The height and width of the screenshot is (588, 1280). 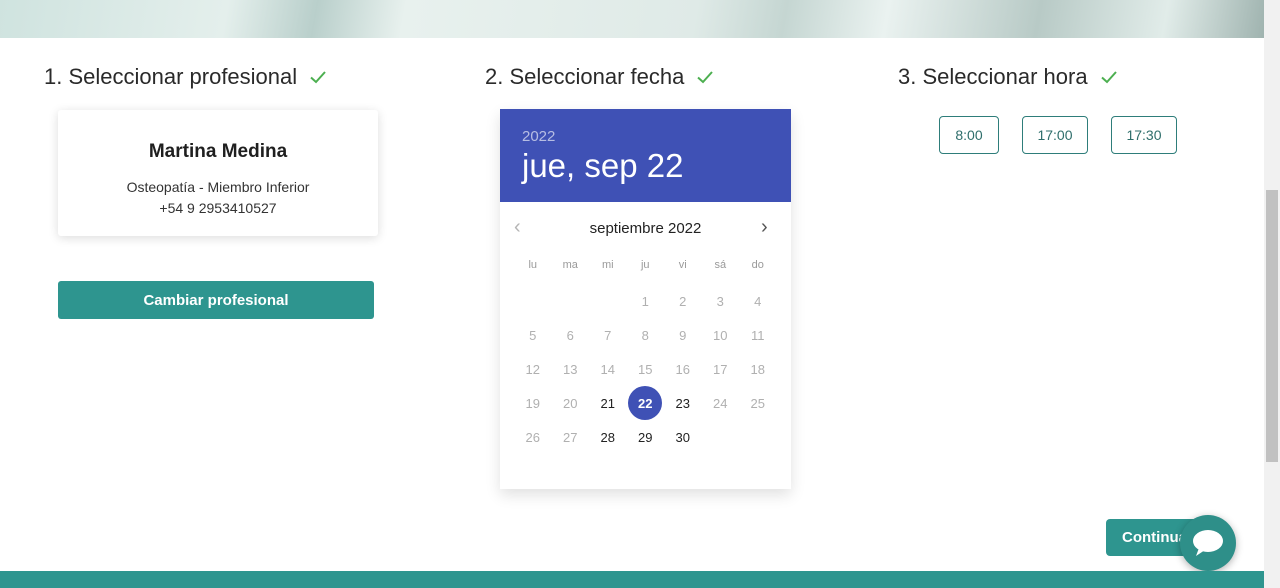 I want to click on calendar-month-nav: ‹ septiembre 2022 ›, so click(x=645, y=229).